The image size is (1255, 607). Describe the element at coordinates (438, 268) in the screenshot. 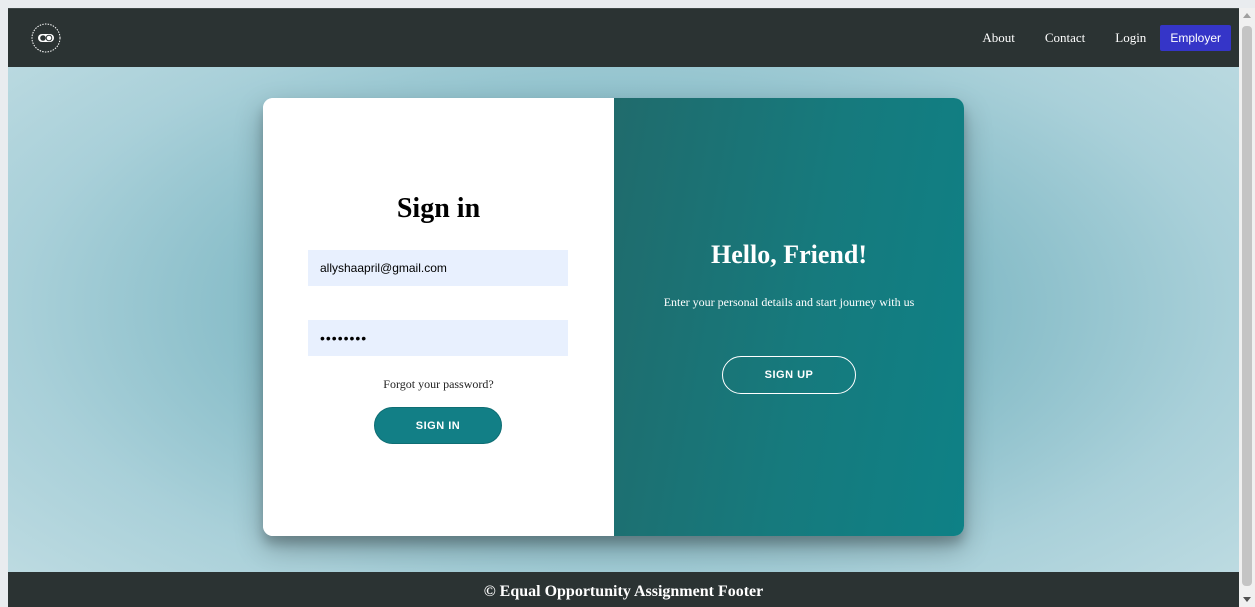

I see `email-input` at that location.